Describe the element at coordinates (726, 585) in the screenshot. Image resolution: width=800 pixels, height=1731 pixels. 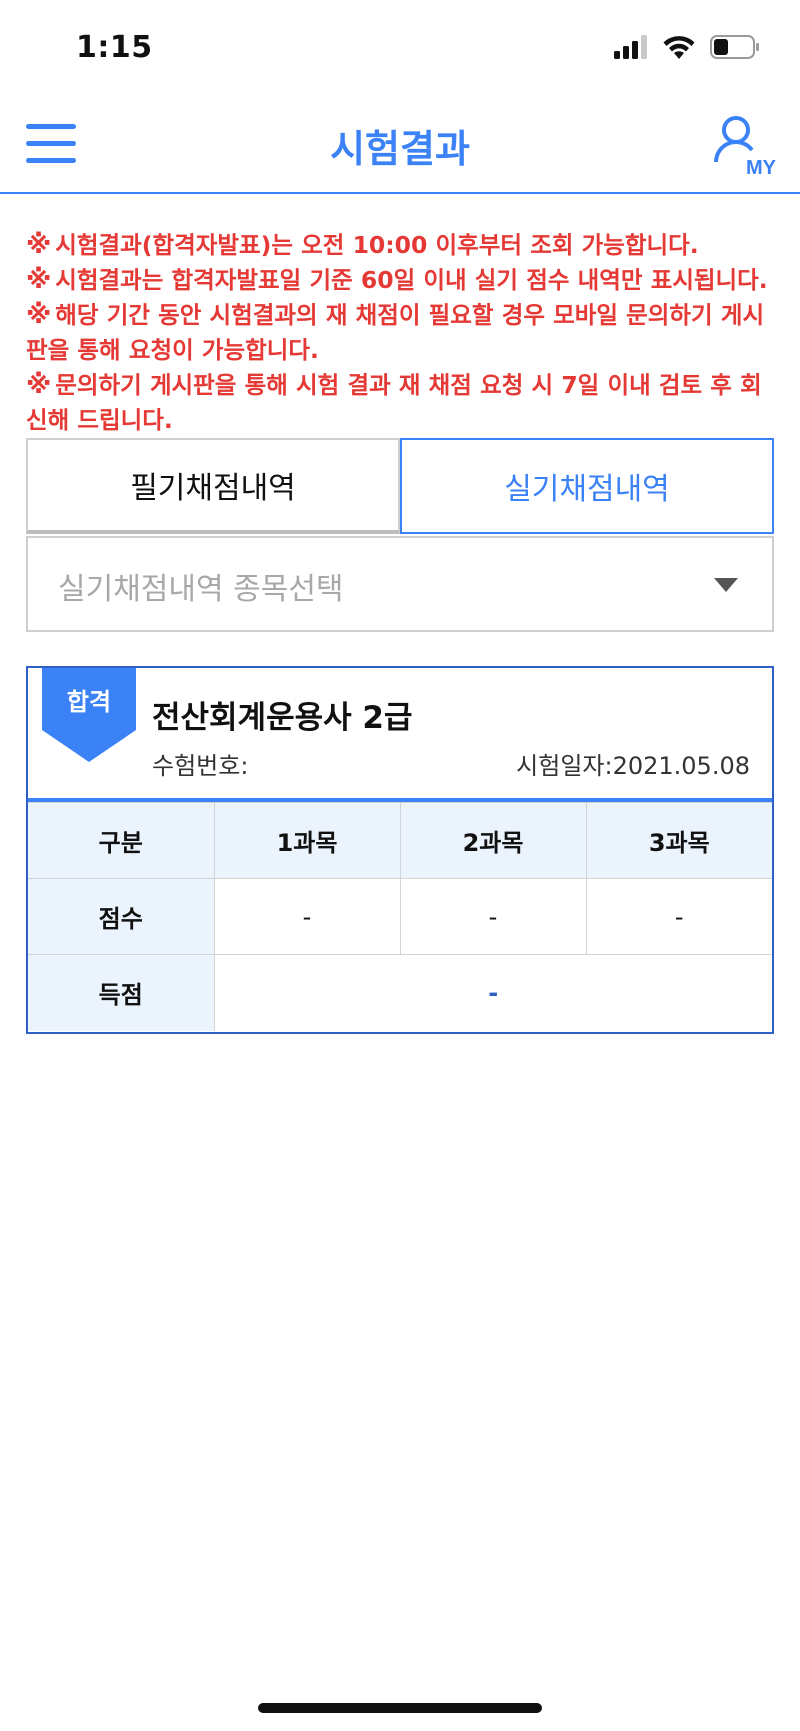
I see `caret-down-icon` at that location.